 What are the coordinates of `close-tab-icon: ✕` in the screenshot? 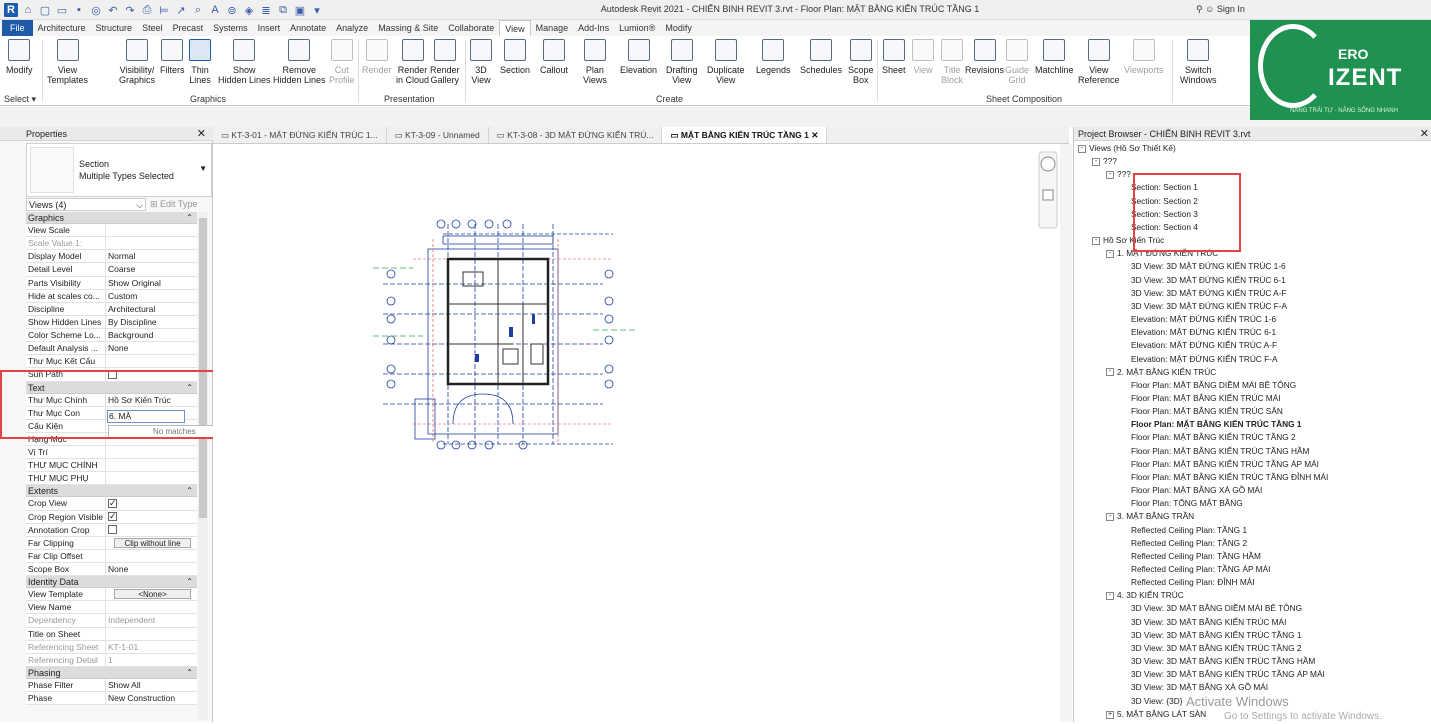 It's located at (813, 135).